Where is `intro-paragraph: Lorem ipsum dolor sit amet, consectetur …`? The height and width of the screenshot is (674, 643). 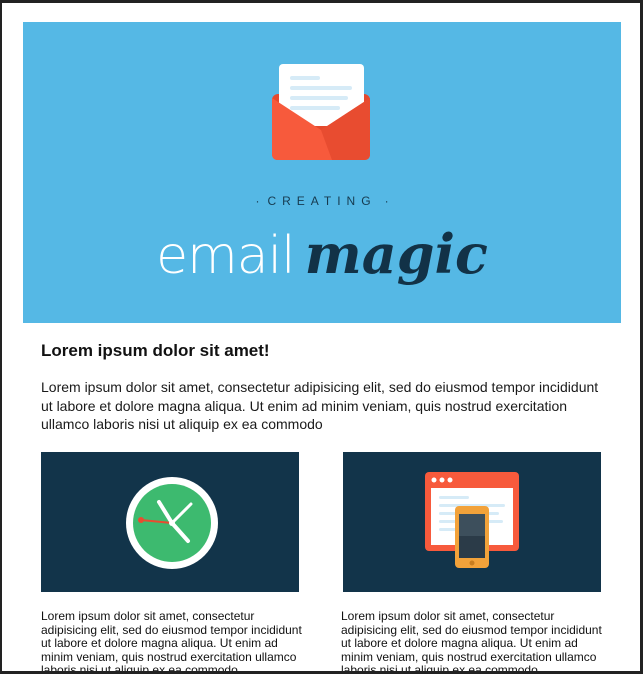 intro-paragraph: Lorem ipsum dolor sit amet, consectetur … is located at coordinates (320, 405).